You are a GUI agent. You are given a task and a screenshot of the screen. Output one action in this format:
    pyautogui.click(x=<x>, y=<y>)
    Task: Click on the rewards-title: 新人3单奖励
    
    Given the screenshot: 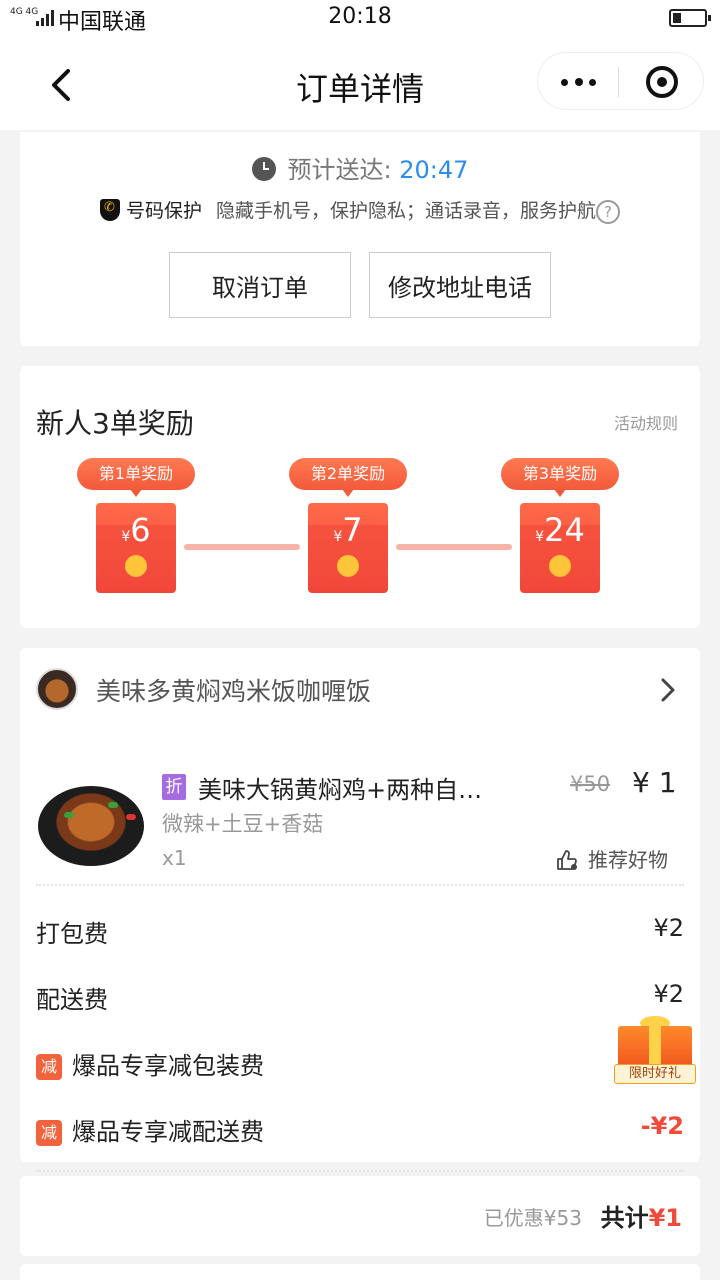 What is the action you would take?
    pyautogui.click(x=115, y=423)
    